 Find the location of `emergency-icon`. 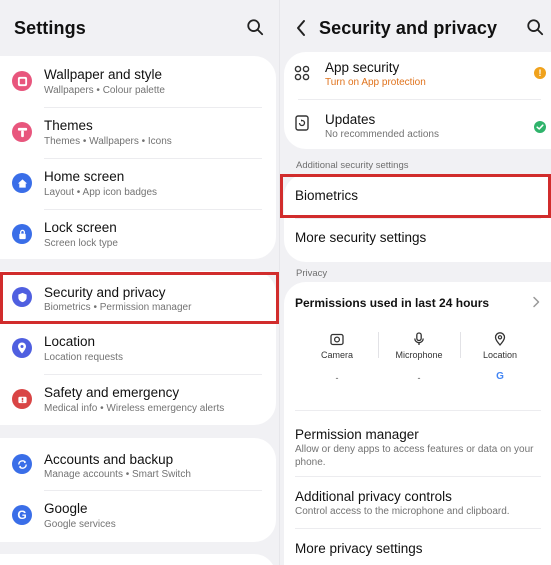

emergency-icon is located at coordinates (22, 399).